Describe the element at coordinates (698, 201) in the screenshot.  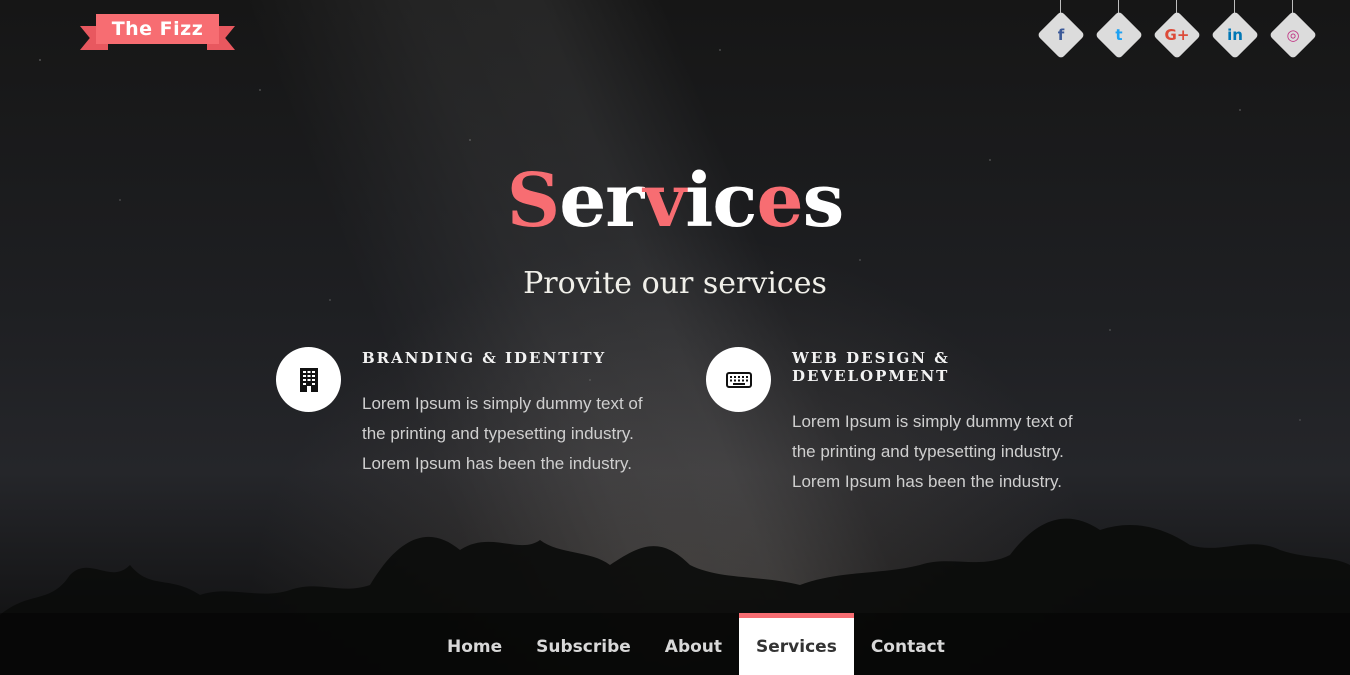
I see `title-letter: i` at that location.